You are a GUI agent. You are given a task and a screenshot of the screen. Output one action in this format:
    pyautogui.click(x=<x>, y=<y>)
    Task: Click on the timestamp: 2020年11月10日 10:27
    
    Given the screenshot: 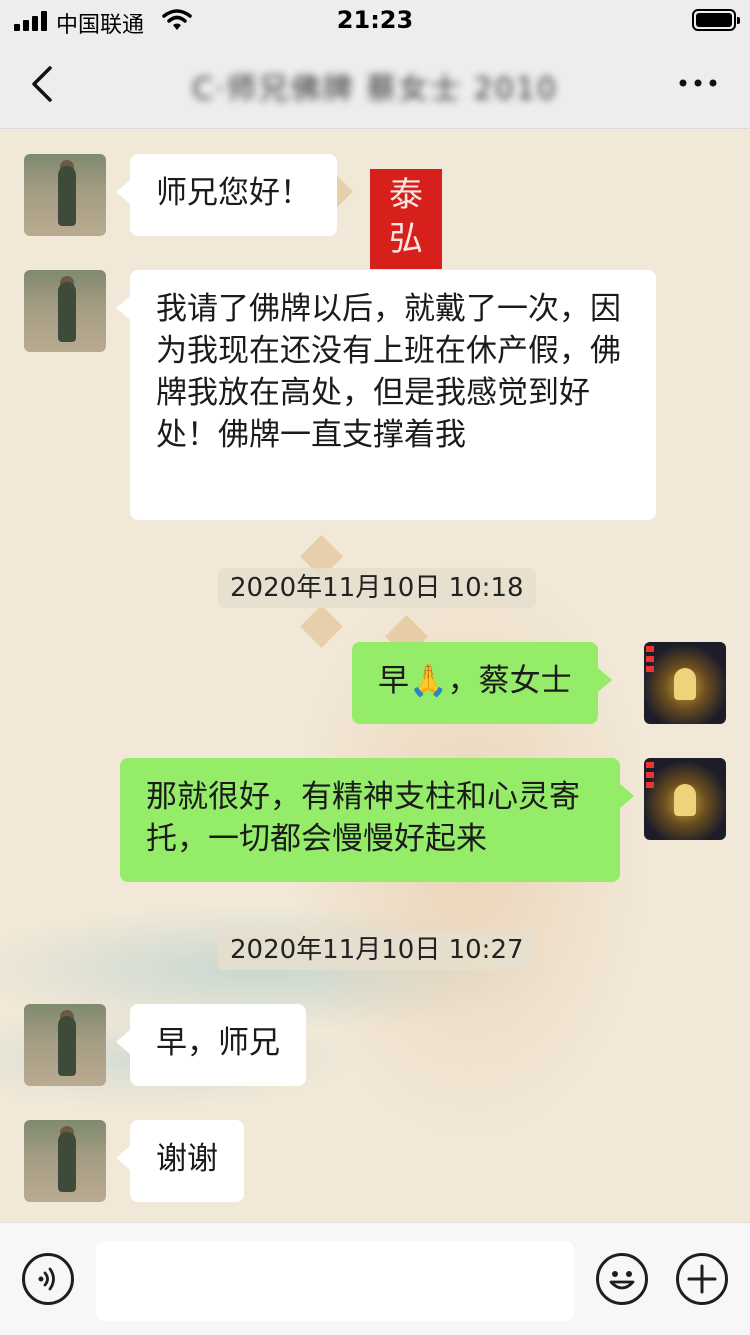 What is the action you would take?
    pyautogui.click(x=377, y=950)
    